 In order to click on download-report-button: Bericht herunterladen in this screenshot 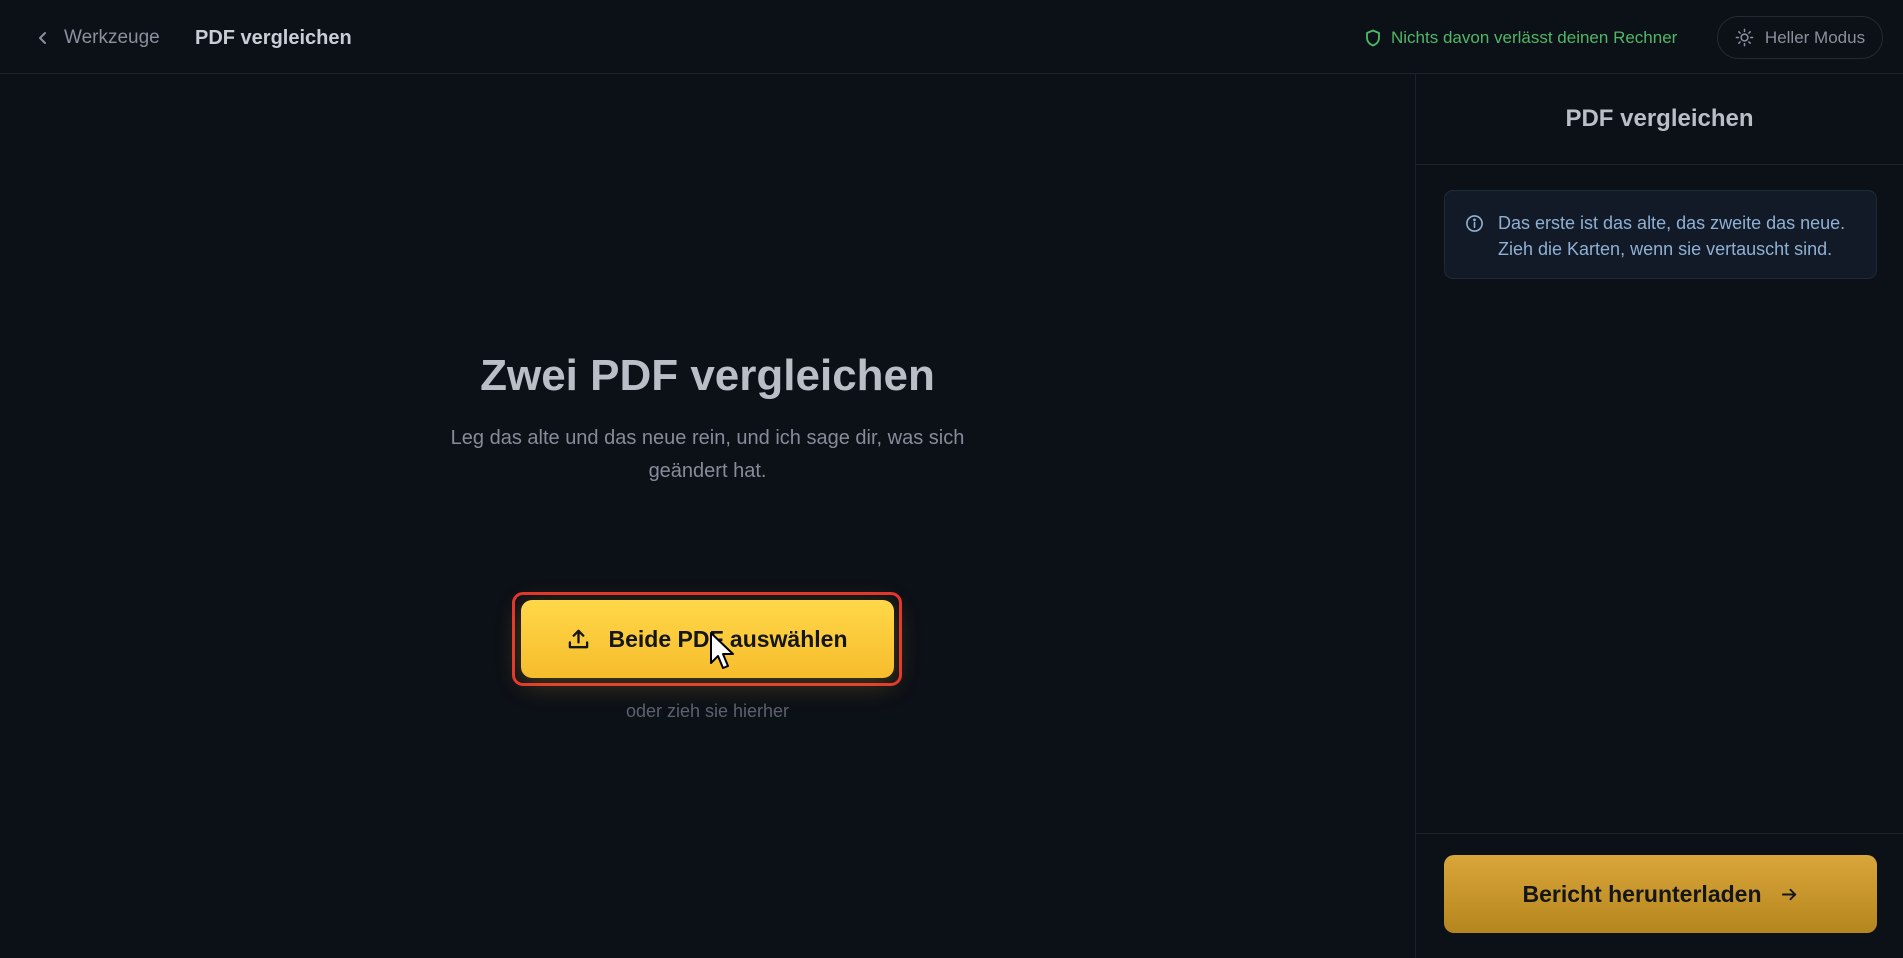, I will do `click(1660, 894)`.